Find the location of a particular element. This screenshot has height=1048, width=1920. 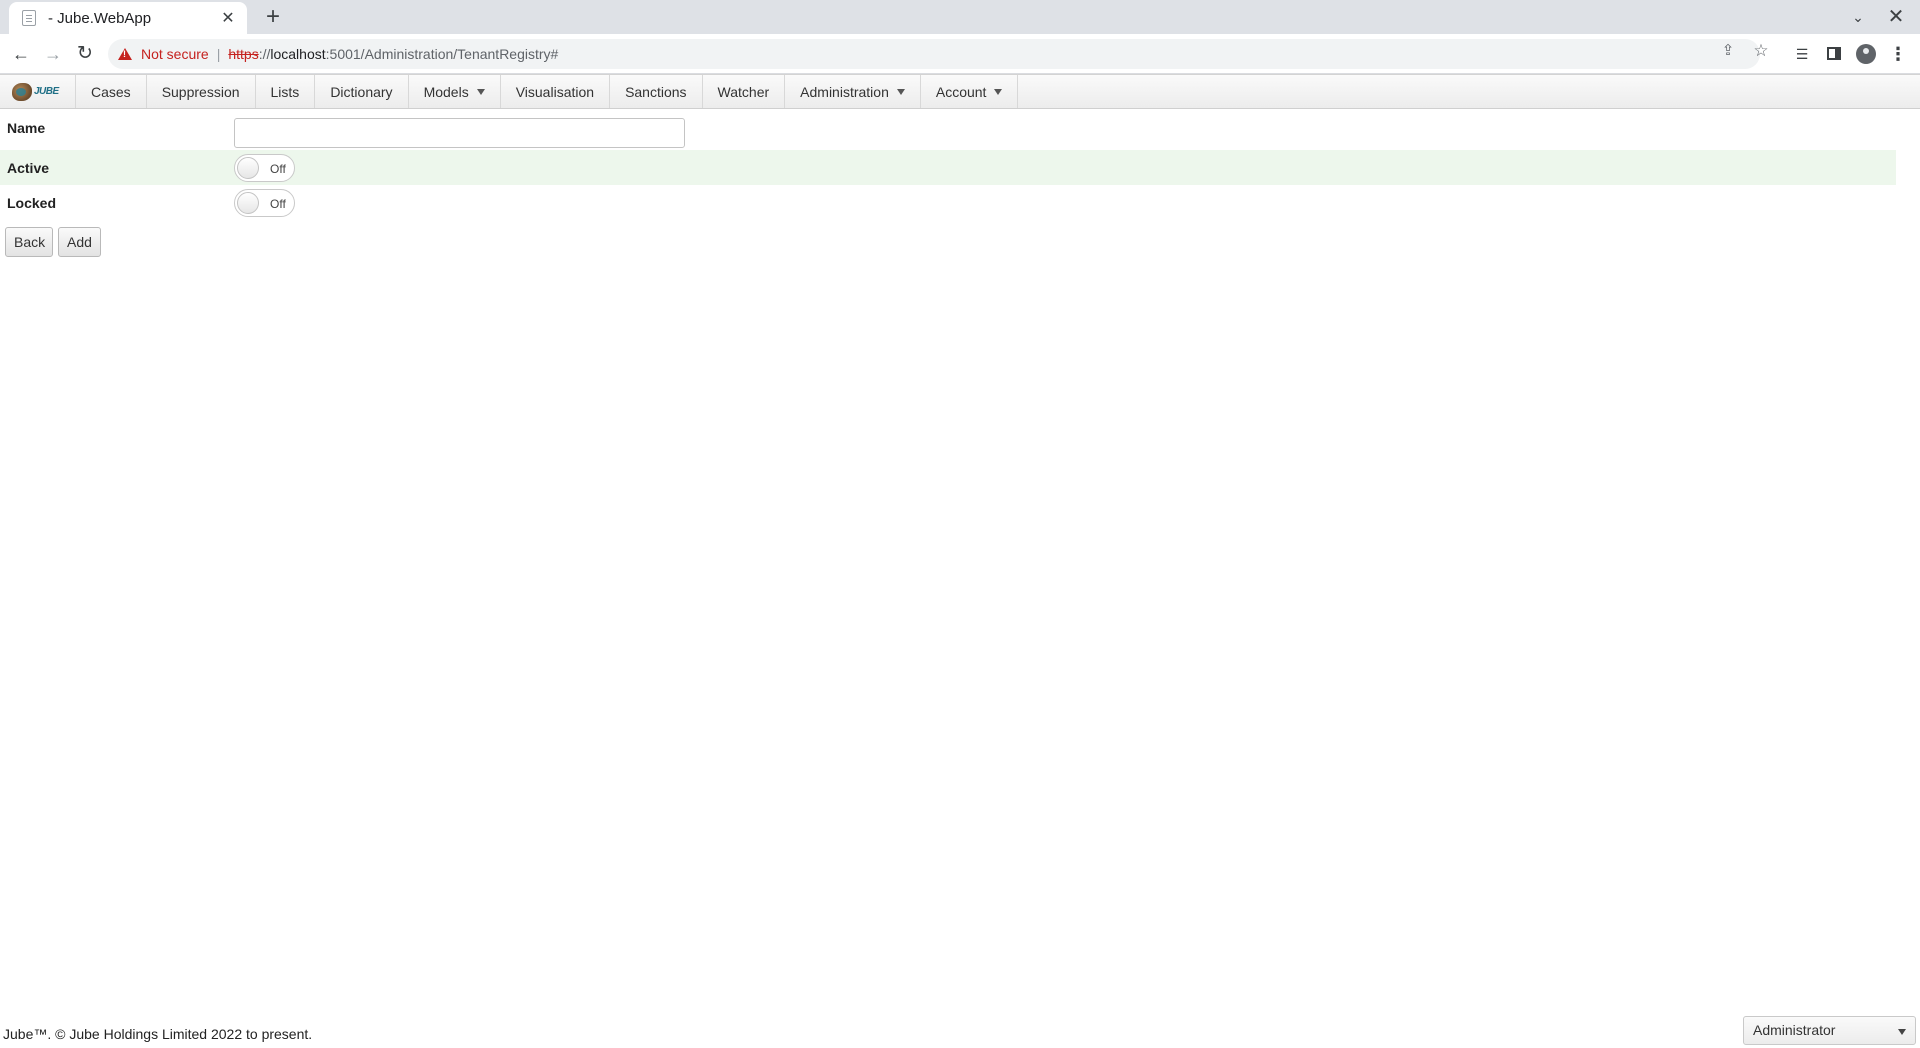

jube-logo: JUBE is located at coordinates (38, 91).